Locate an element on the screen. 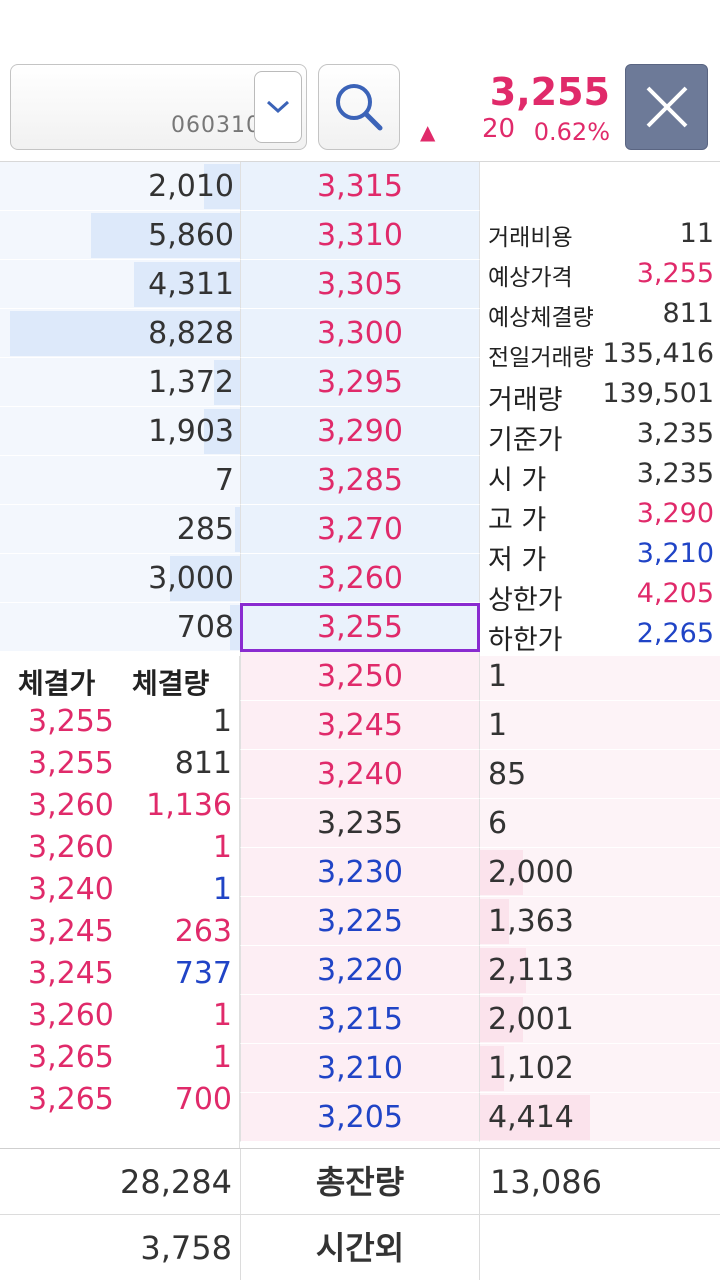  bid-price: 3,230 is located at coordinates (360, 872).